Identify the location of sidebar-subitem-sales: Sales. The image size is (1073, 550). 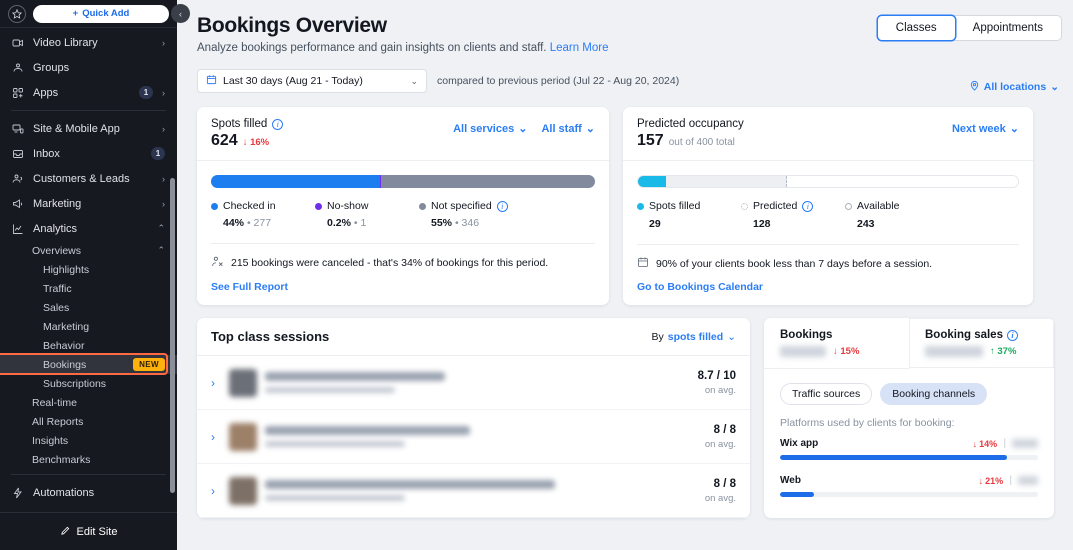
(88, 307).